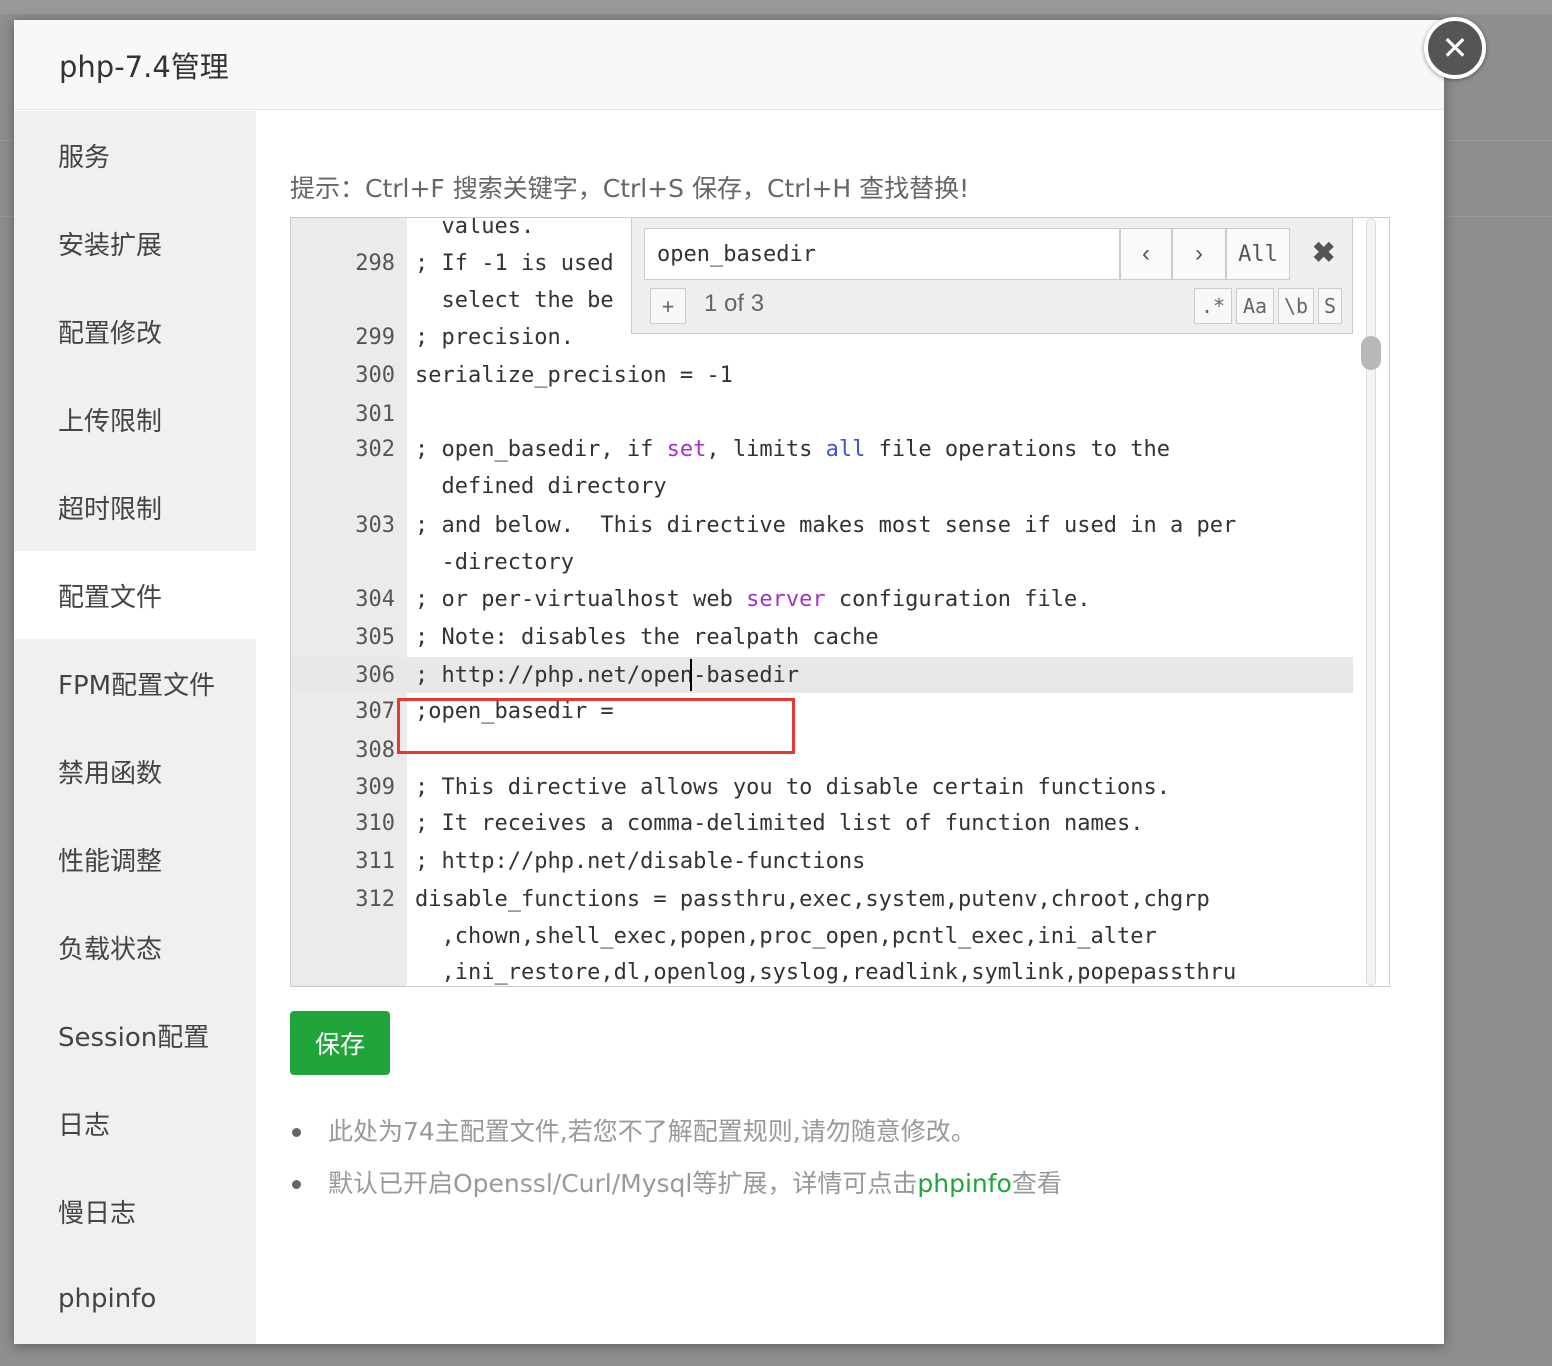 This screenshot has width=1552, height=1366. What do you see at coordinates (375, 375) in the screenshot?
I see `line-number: 300` at bounding box center [375, 375].